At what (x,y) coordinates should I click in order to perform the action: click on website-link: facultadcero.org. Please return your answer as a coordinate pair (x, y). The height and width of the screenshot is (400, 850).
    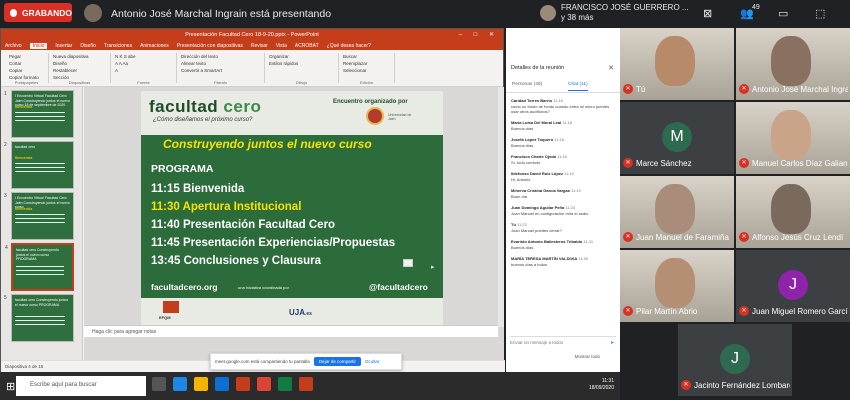
    Looking at the image, I should click on (184, 287).